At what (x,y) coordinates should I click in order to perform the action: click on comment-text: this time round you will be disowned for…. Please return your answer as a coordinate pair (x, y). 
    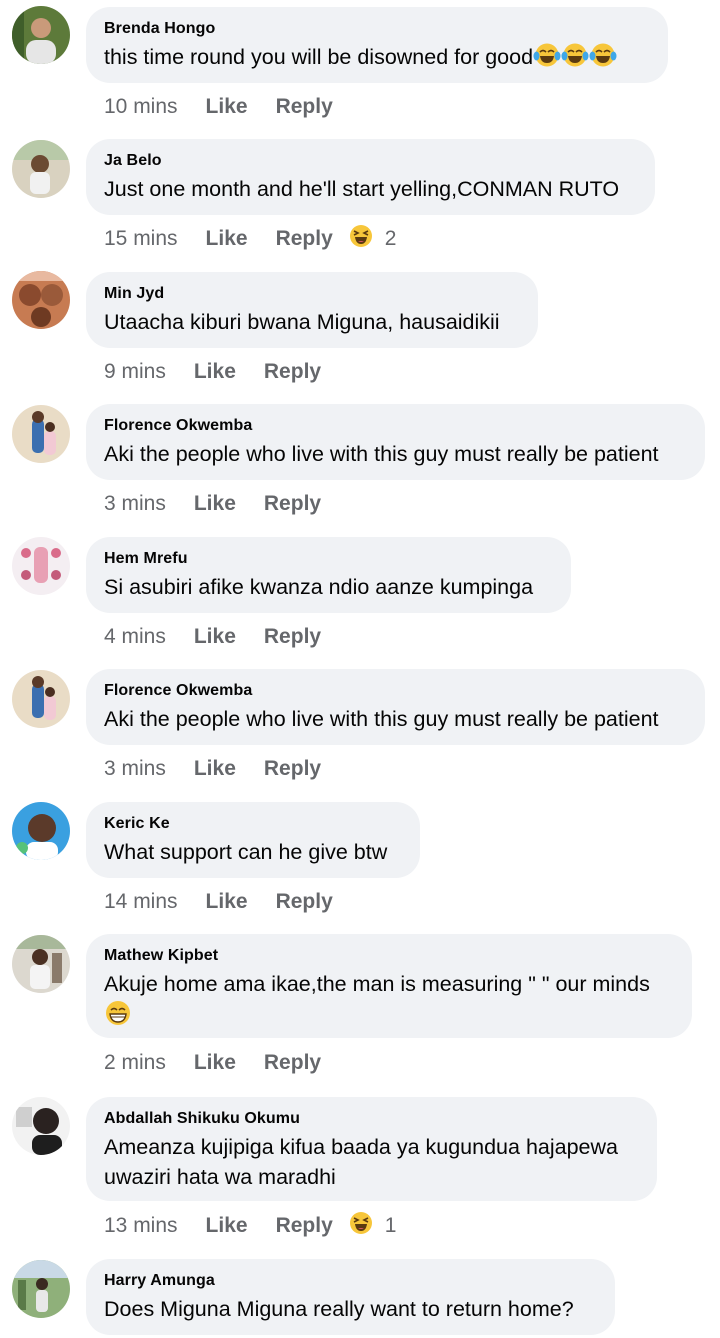
    Looking at the image, I should click on (376, 59).